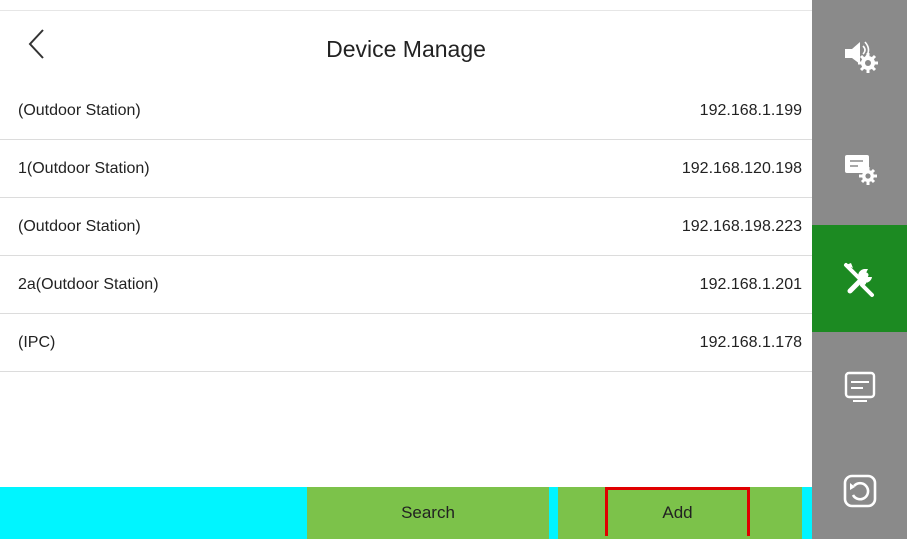 The height and width of the screenshot is (539, 907). I want to click on search-button: Search, so click(428, 513).